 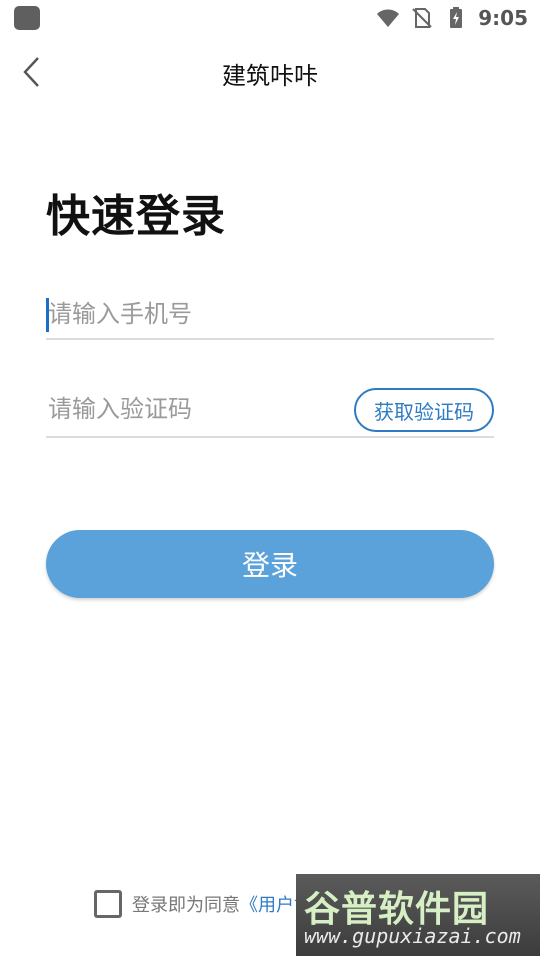 I want to click on login-button: 登录, so click(x=270, y=564).